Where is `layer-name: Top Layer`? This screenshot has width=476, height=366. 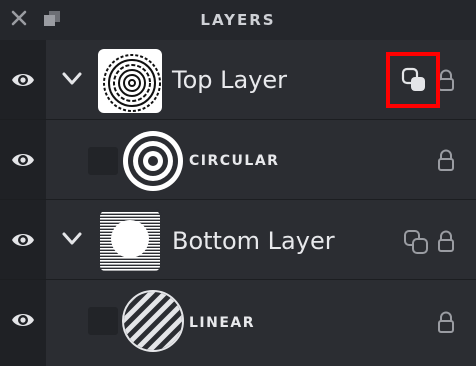
layer-name: Top Layer is located at coordinates (229, 80).